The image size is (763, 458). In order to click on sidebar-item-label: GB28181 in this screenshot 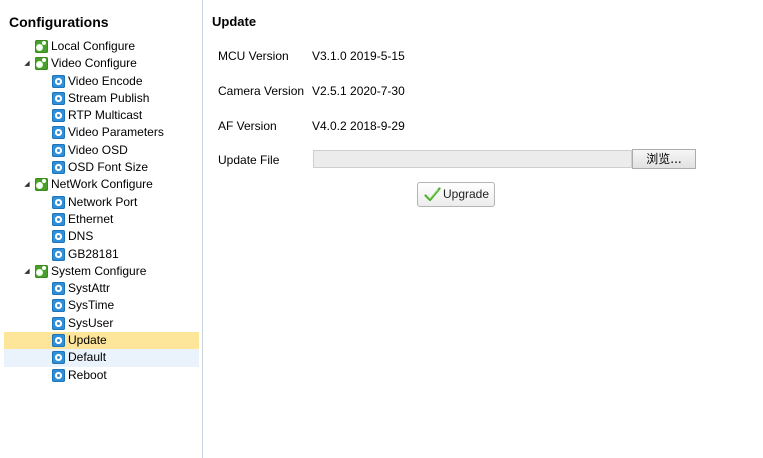, I will do `click(93, 253)`.